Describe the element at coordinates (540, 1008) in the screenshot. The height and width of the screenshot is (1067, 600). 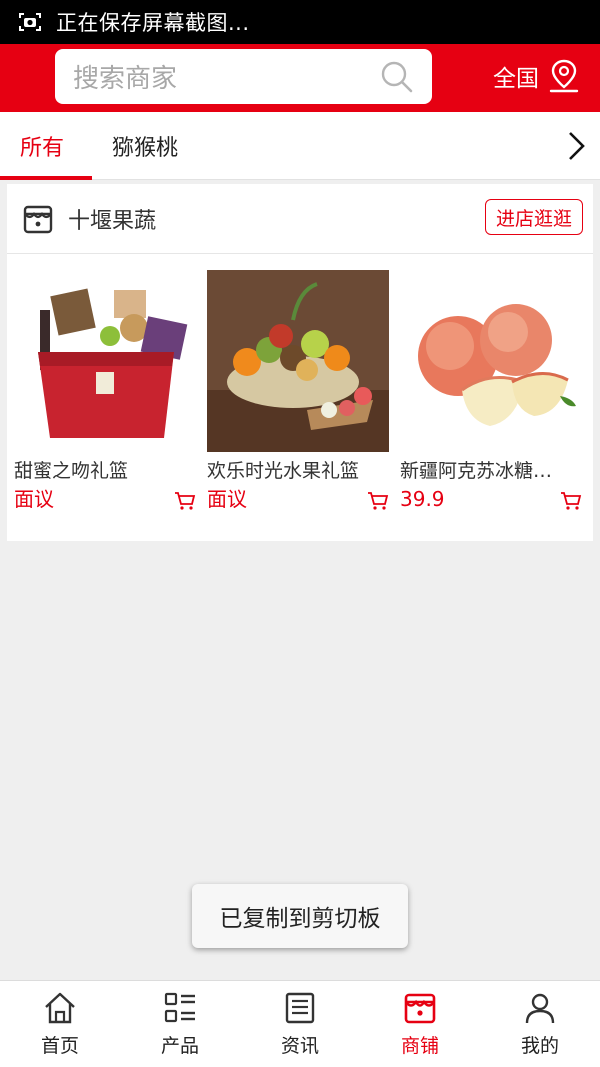
I see `user-icon` at that location.